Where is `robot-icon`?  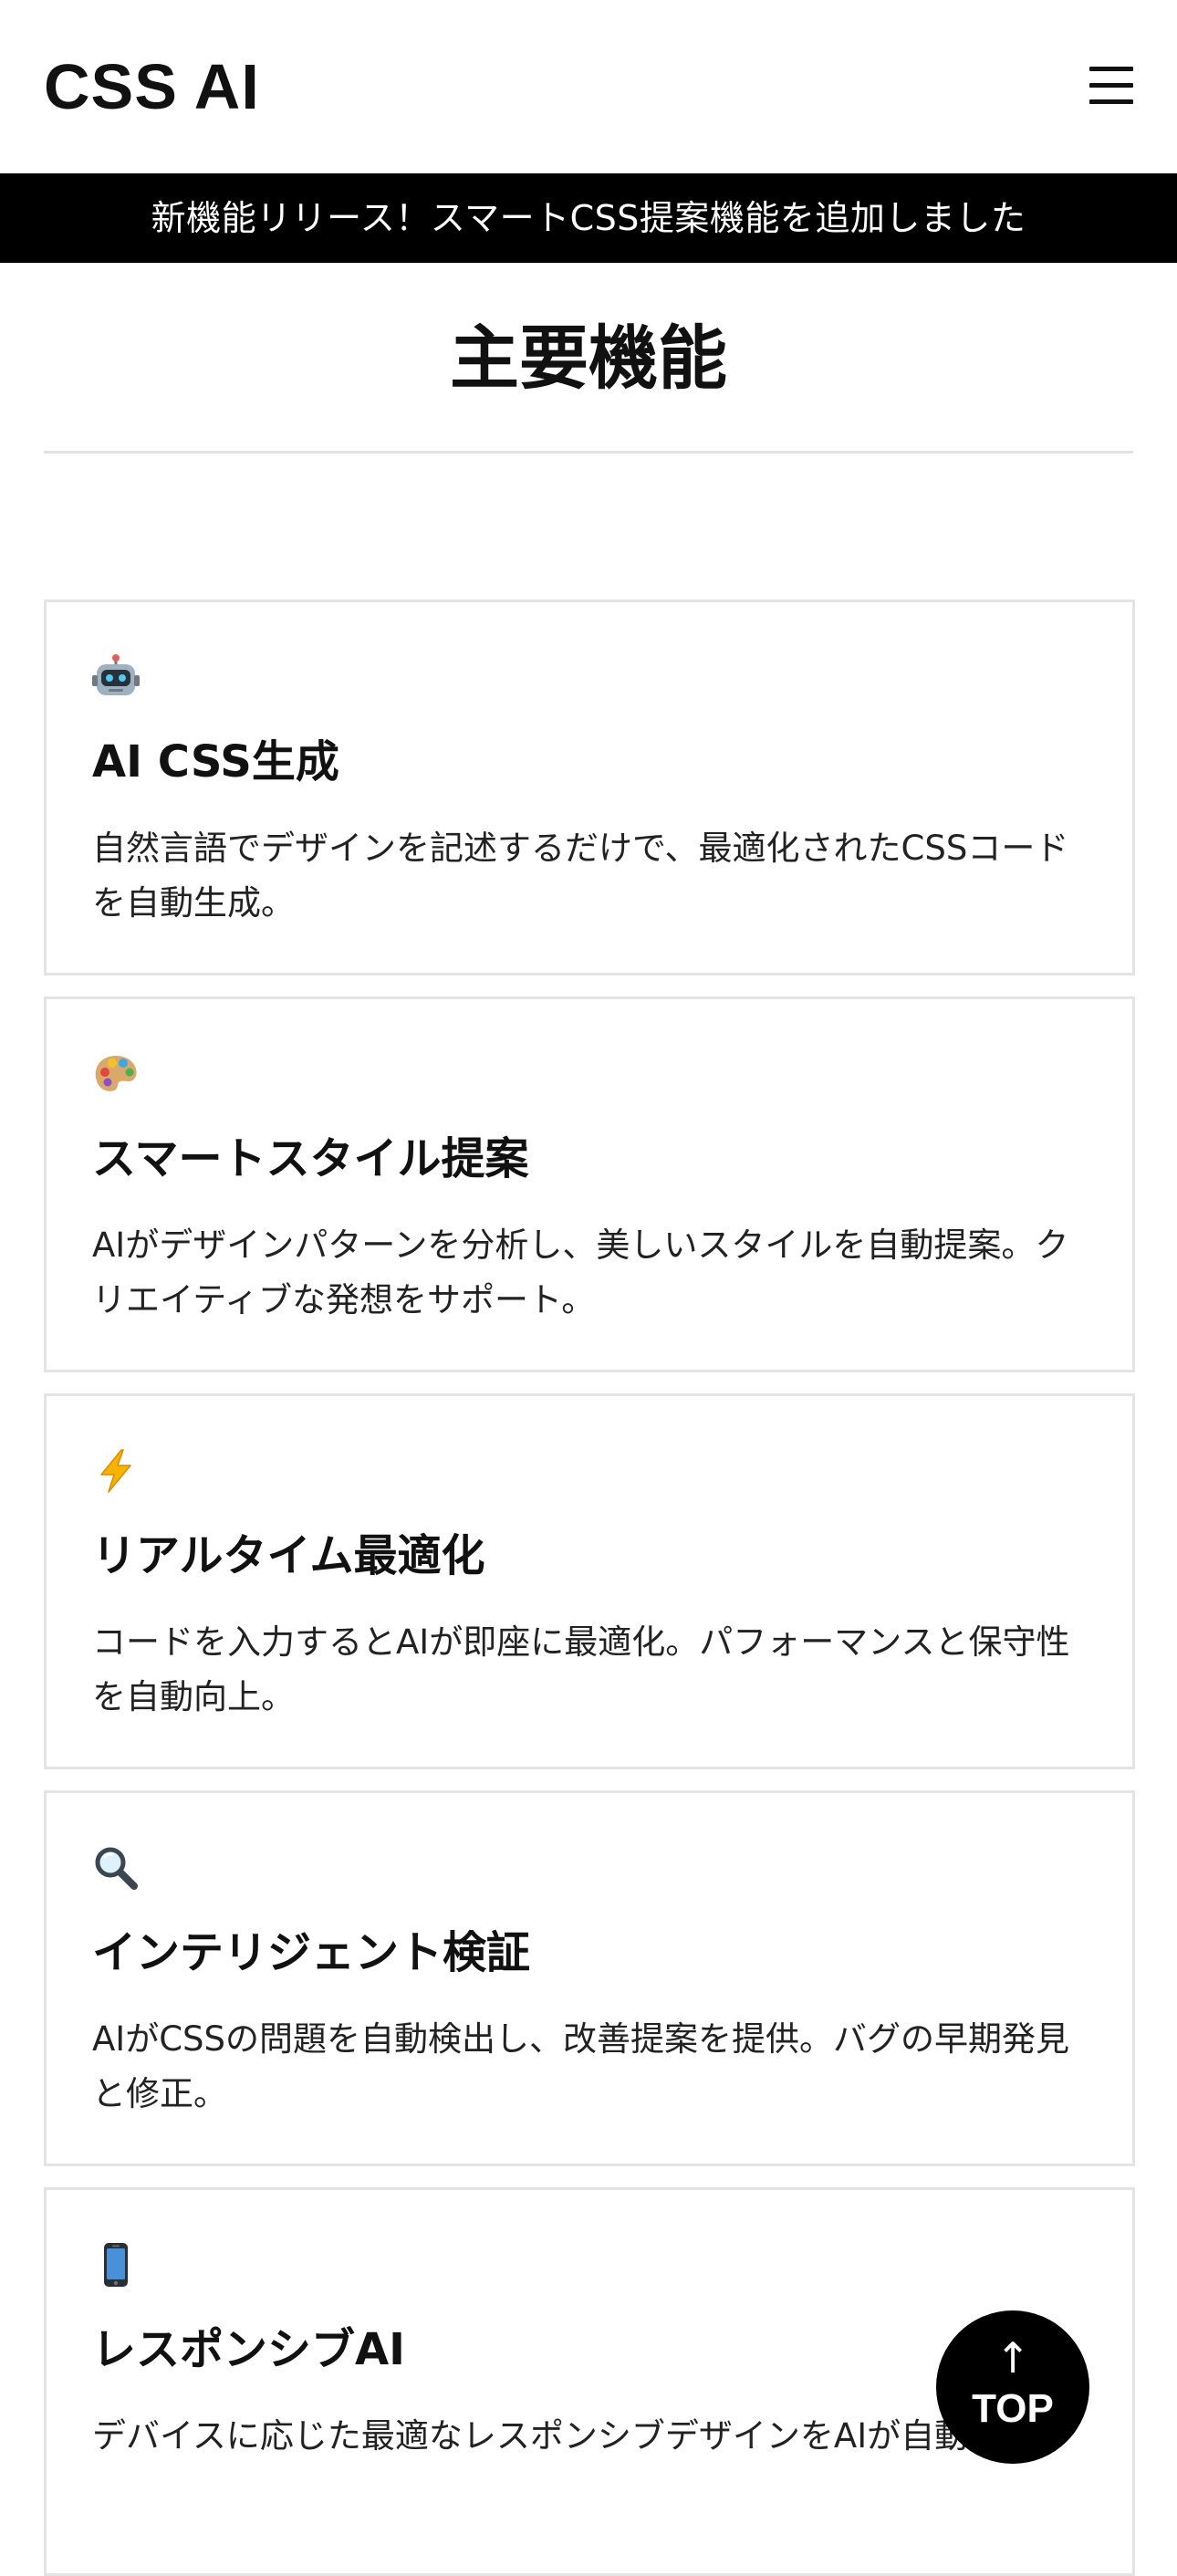
robot-icon is located at coordinates (116, 677).